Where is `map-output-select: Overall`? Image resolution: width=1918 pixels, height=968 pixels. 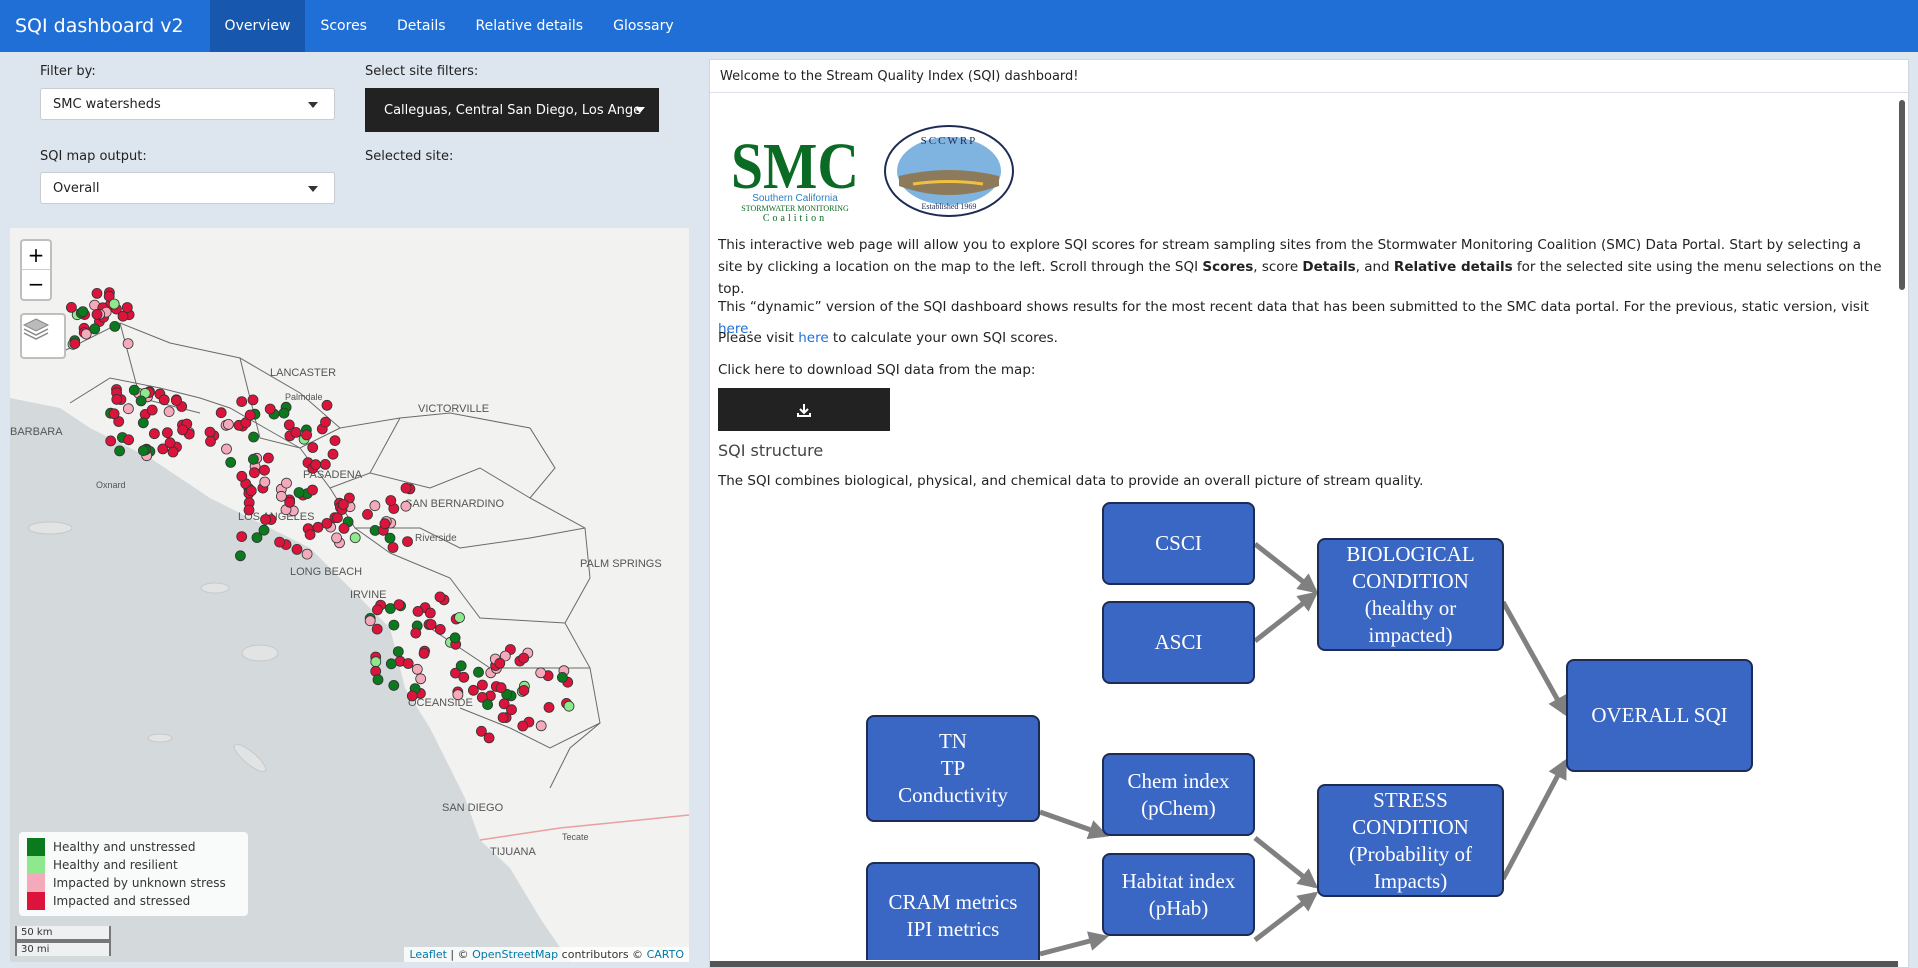
map-output-select: Overall is located at coordinates (187, 188).